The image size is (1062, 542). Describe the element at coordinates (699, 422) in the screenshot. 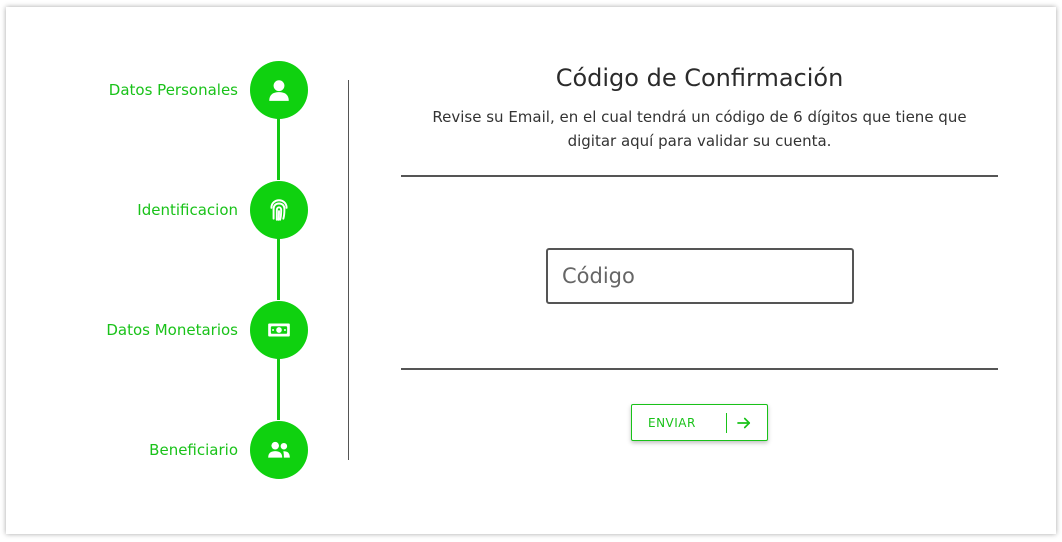

I see `send-button: ENVIAR` at that location.